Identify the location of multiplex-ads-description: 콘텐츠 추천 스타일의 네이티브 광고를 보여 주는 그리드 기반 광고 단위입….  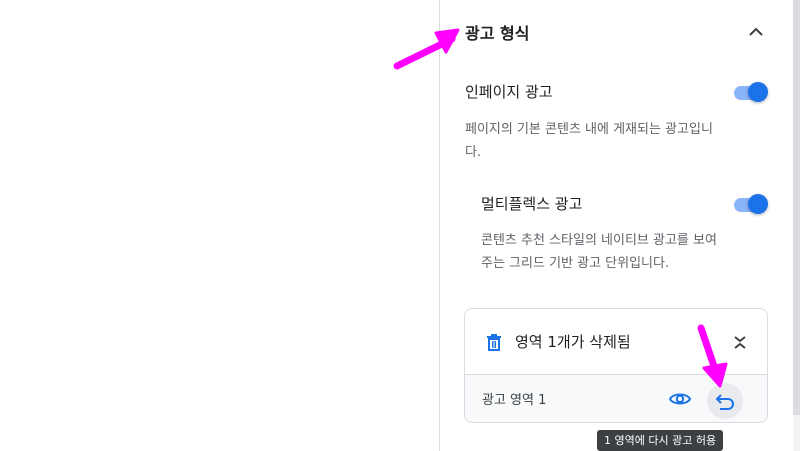
(599, 252).